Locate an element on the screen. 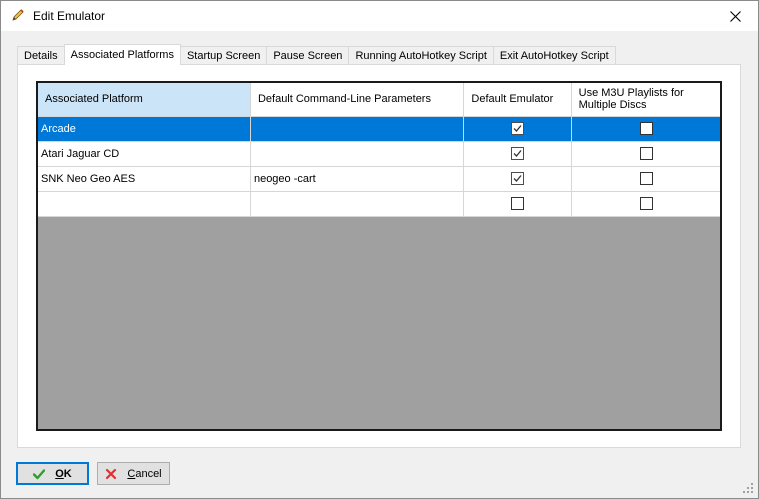  column-header-associated-platform: Associated Platform is located at coordinates (144, 100).